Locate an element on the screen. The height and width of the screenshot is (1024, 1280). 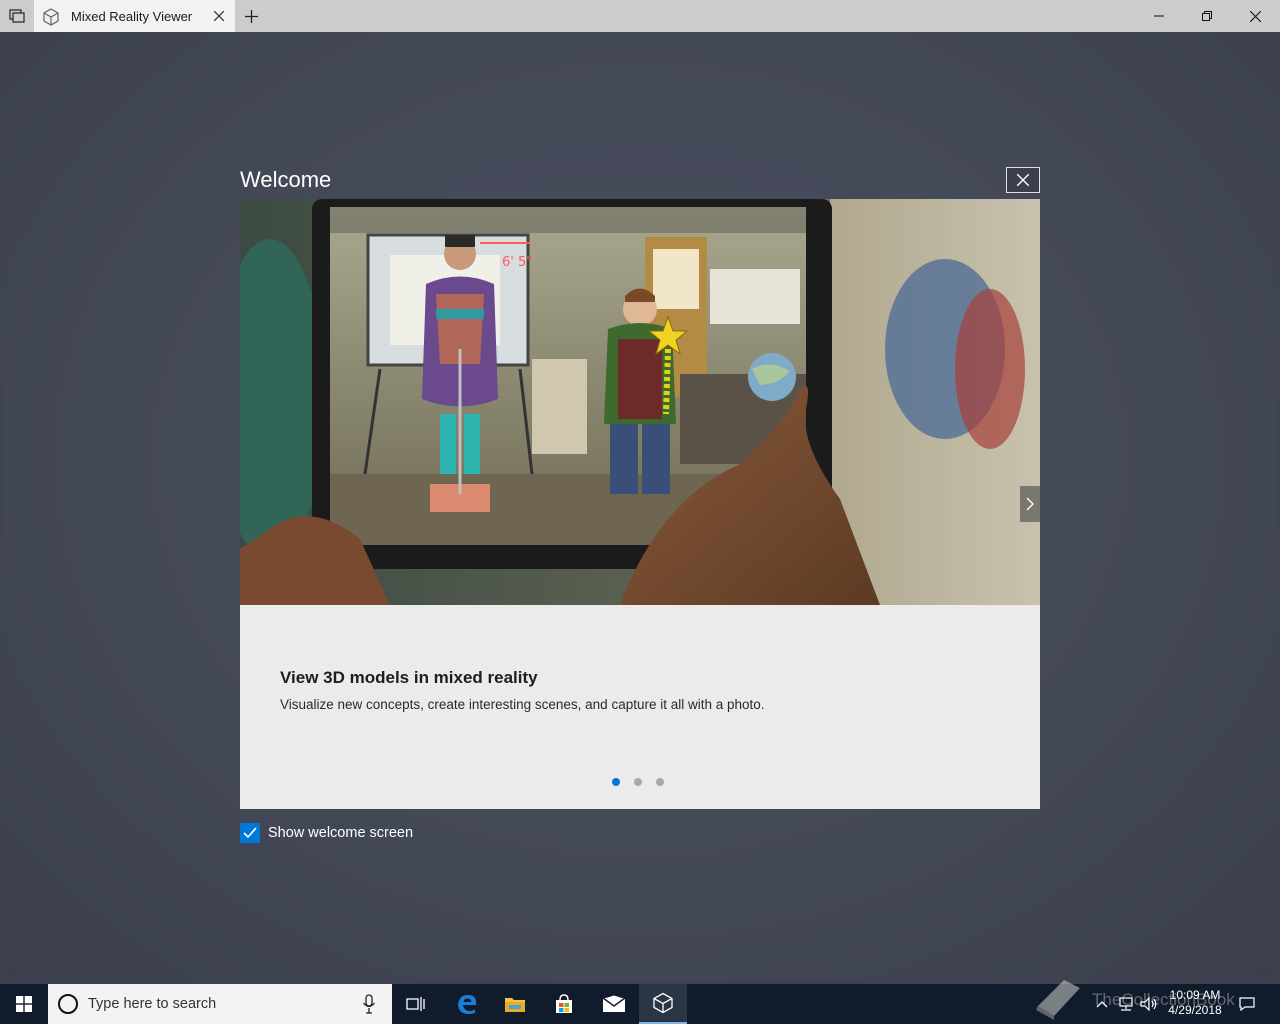
taskbar-search-box: Type here to search is located at coordinates (220, 1004).